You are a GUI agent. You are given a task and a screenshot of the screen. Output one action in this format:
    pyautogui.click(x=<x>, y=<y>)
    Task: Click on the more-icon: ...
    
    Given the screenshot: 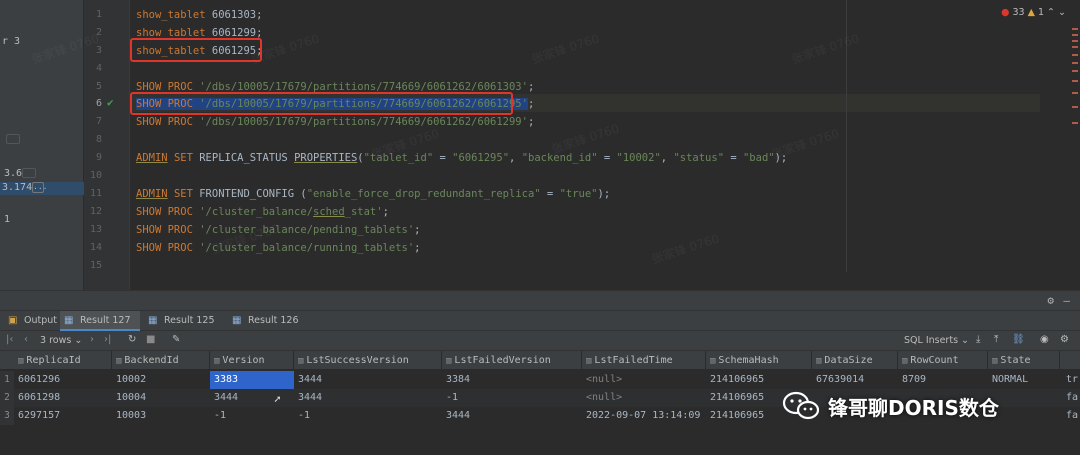 What is the action you would take?
    pyautogui.click(x=39, y=187)
    